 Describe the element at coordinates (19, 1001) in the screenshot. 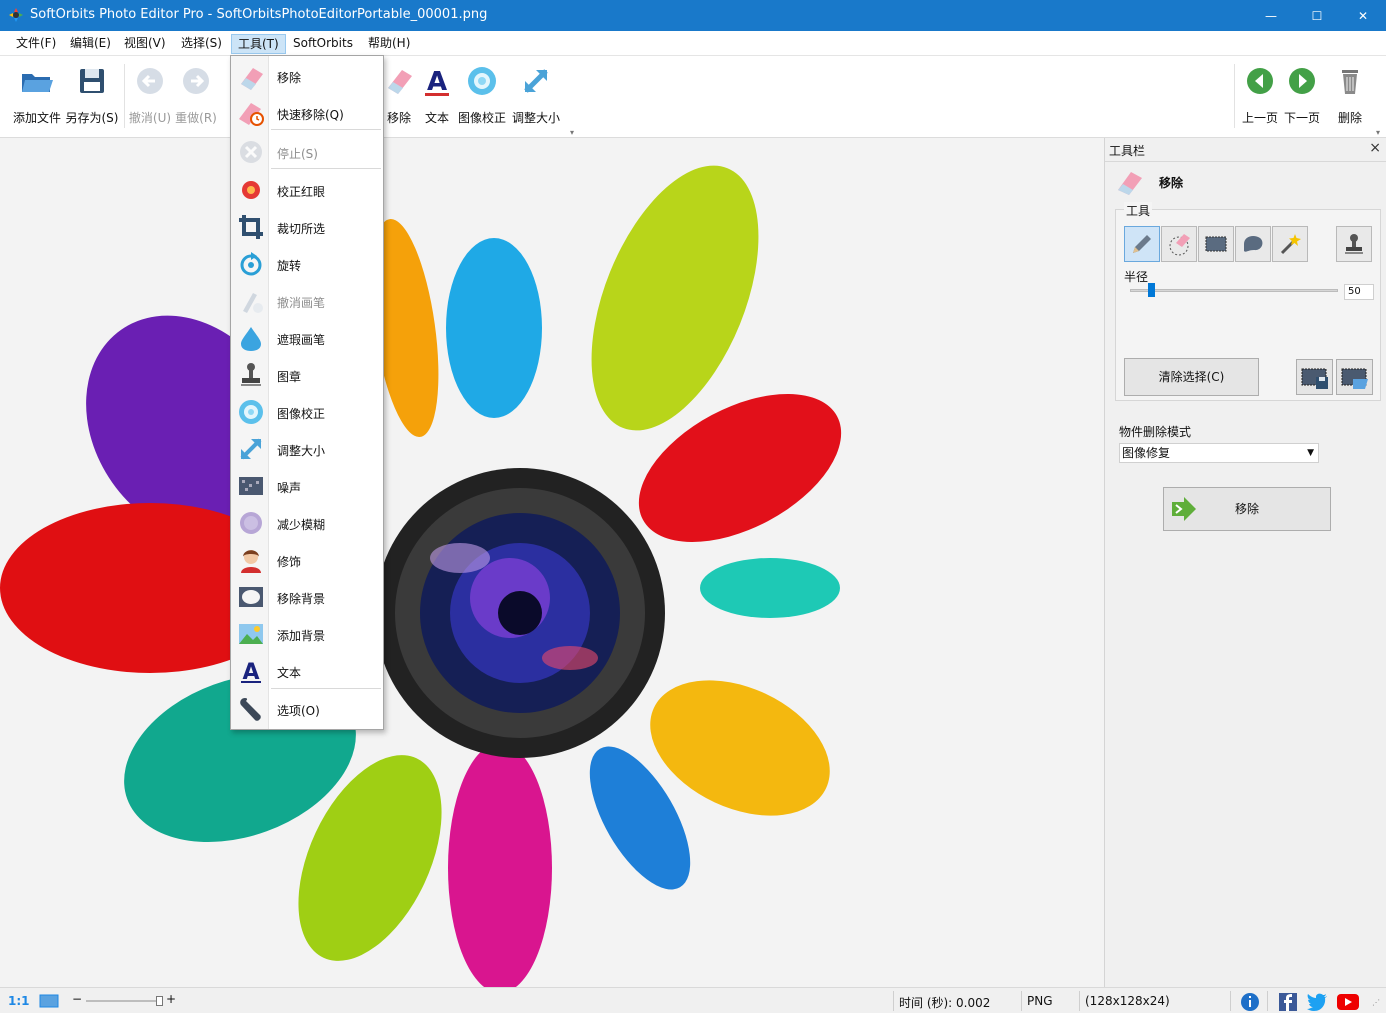

I see `zoom-1to1-button: 1:1` at that location.